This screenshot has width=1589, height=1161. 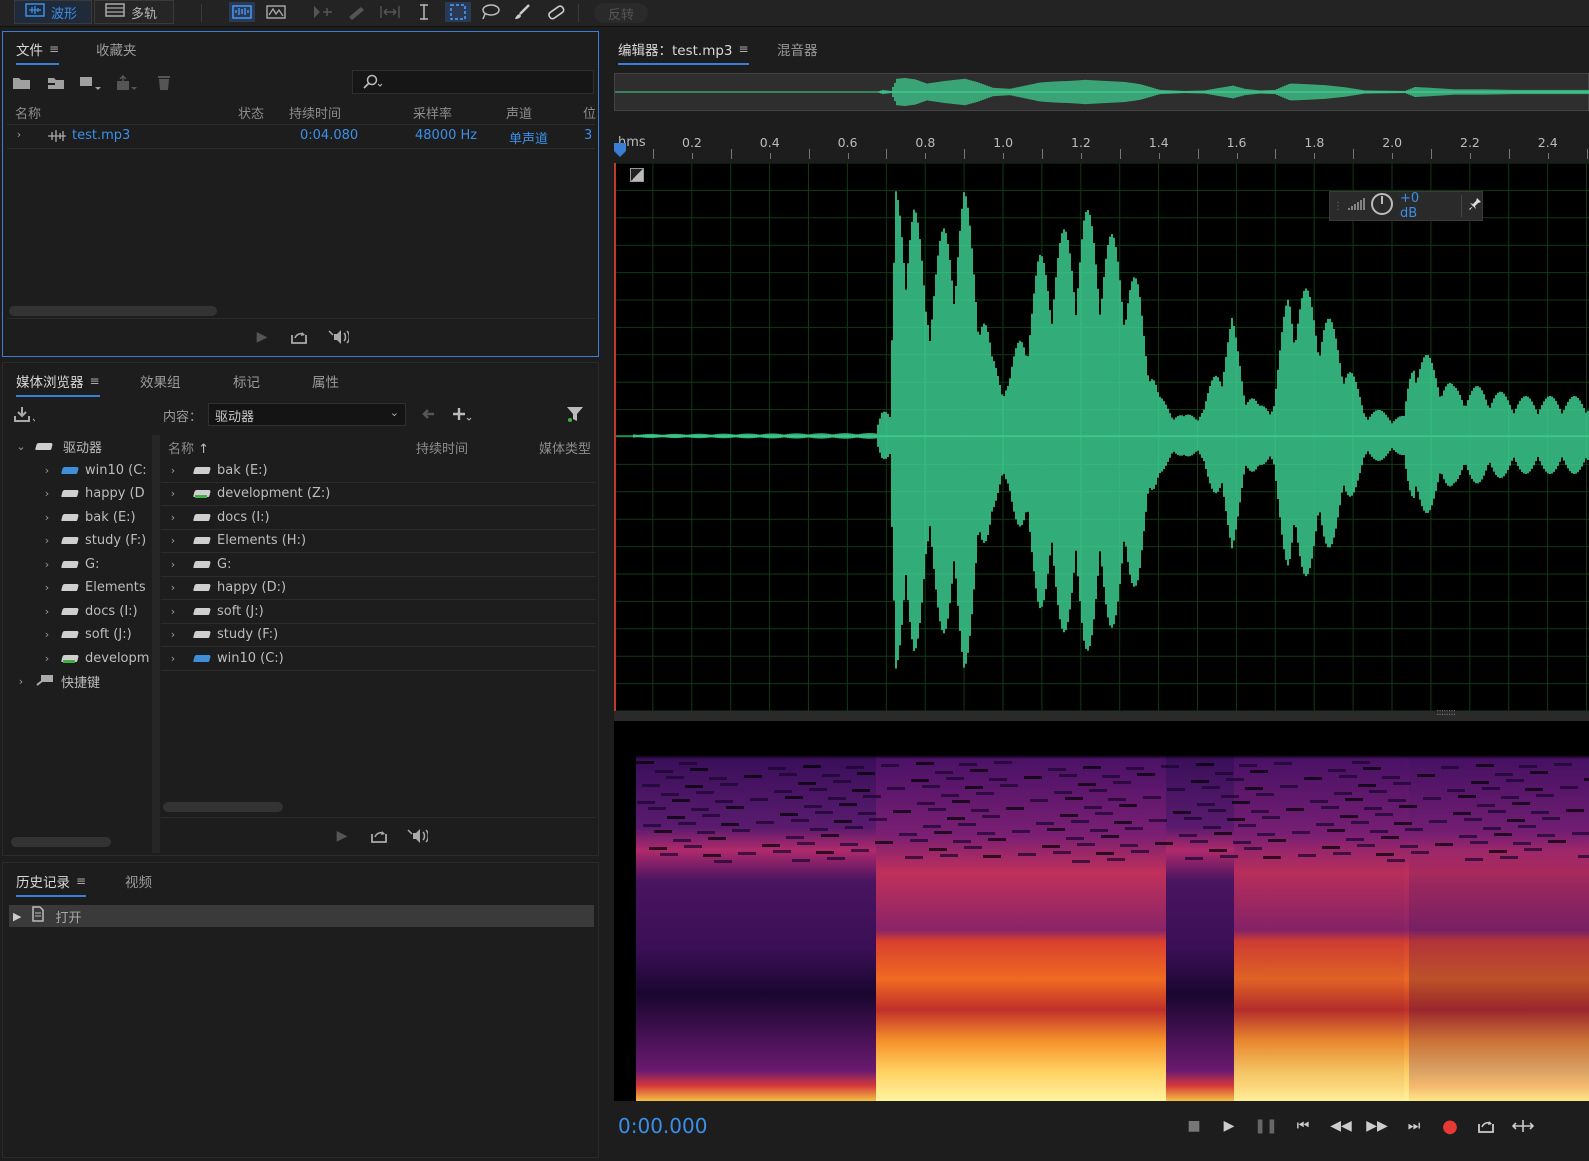 I want to click on tab-mixer: 混音器, so click(x=797, y=49).